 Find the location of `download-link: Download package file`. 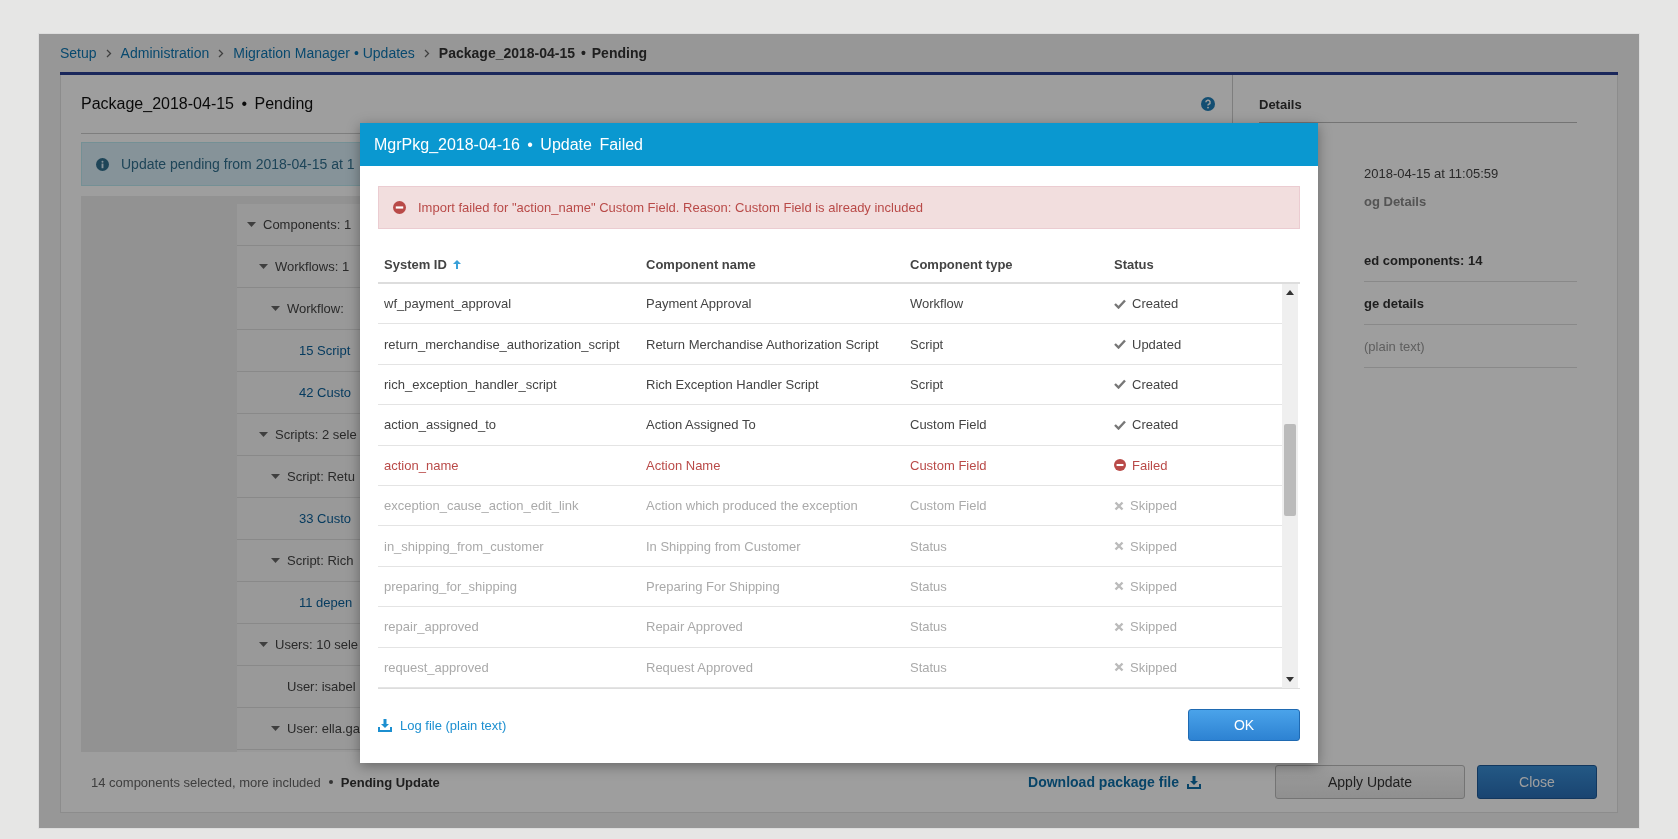

download-link: Download package file is located at coordinates (1103, 782).